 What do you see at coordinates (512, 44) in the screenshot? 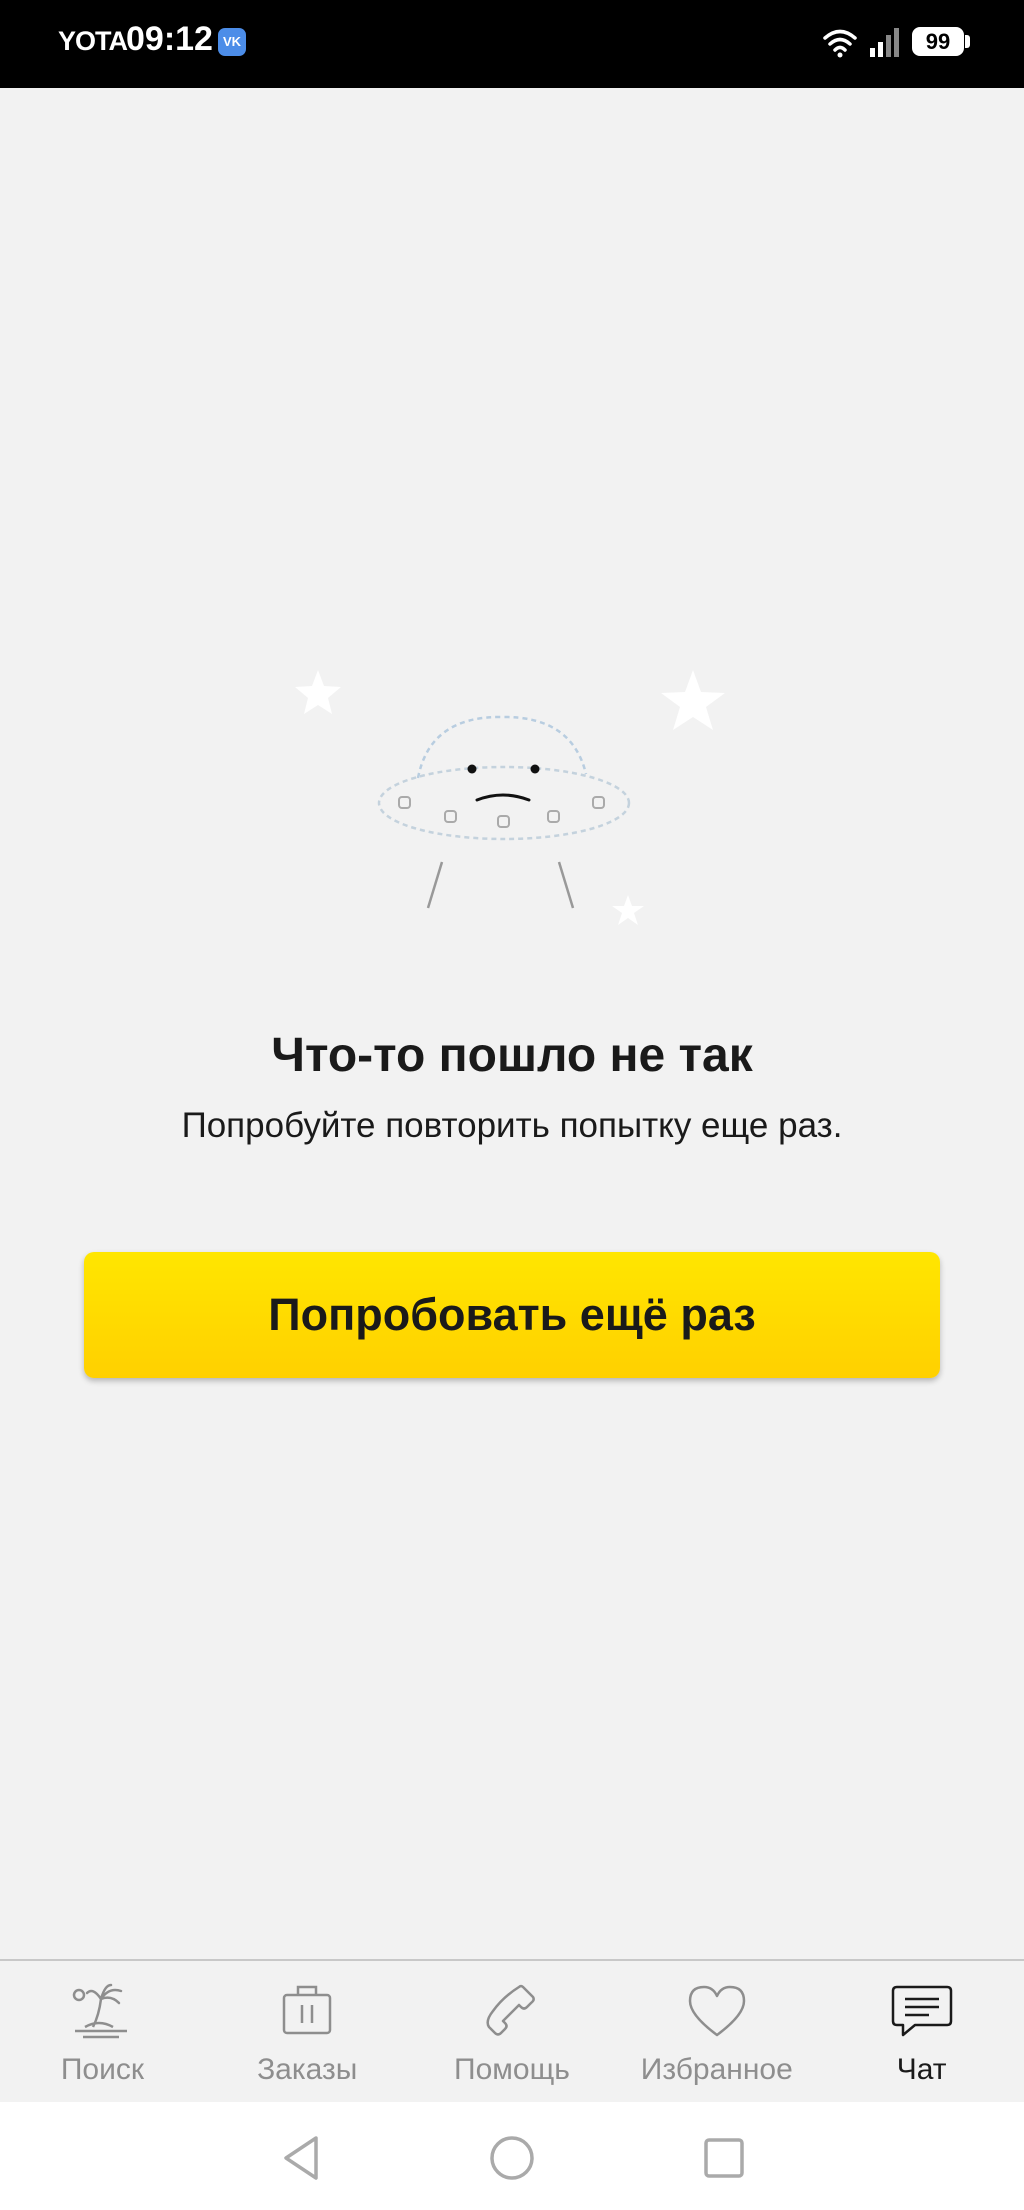
I see `status-bar: YOTA 09:12 VK 99` at bounding box center [512, 44].